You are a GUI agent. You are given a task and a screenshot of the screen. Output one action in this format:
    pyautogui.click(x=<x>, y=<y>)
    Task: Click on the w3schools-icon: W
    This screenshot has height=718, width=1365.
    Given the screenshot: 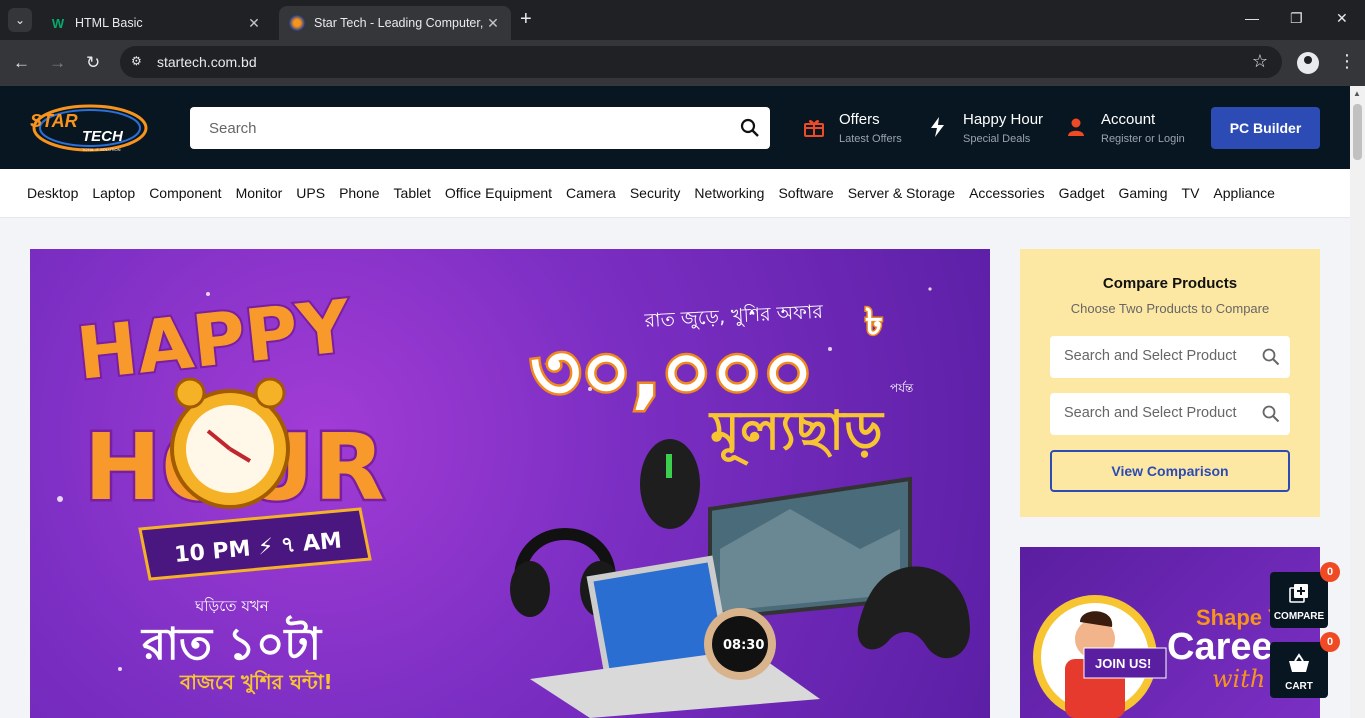 What is the action you would take?
    pyautogui.click(x=58, y=23)
    